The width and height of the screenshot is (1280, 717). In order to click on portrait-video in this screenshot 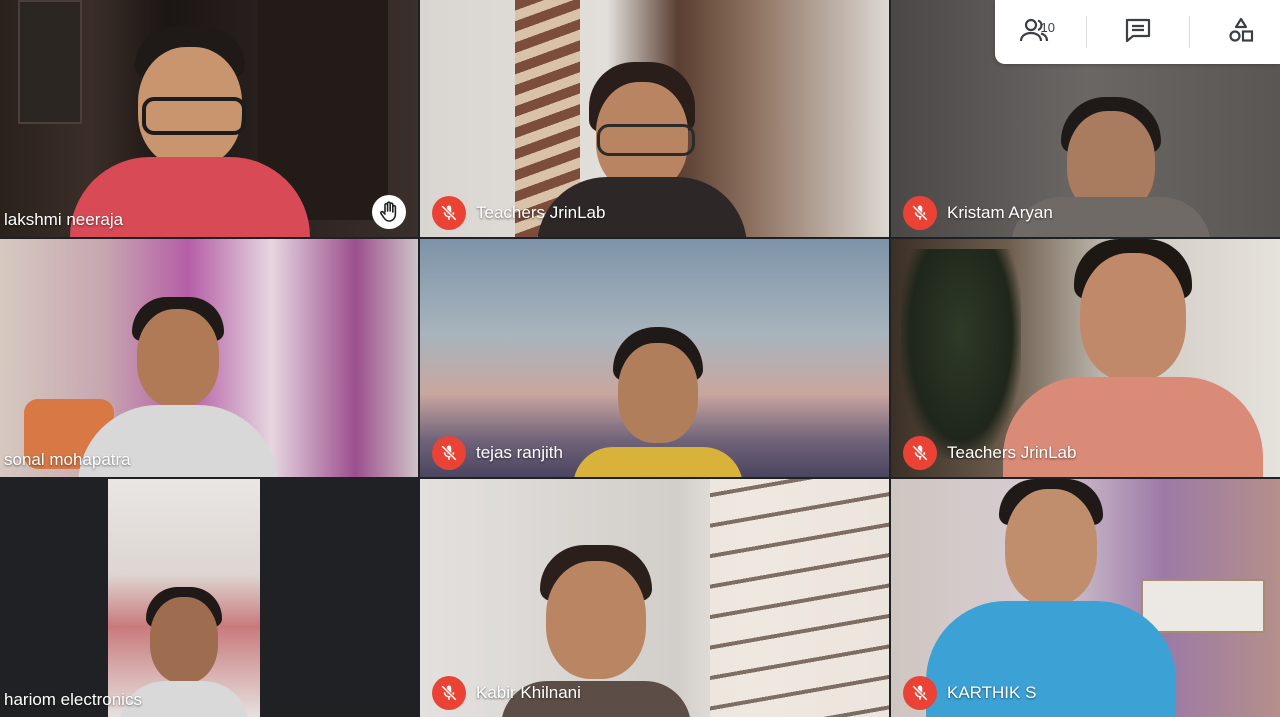, I will do `click(184, 598)`.